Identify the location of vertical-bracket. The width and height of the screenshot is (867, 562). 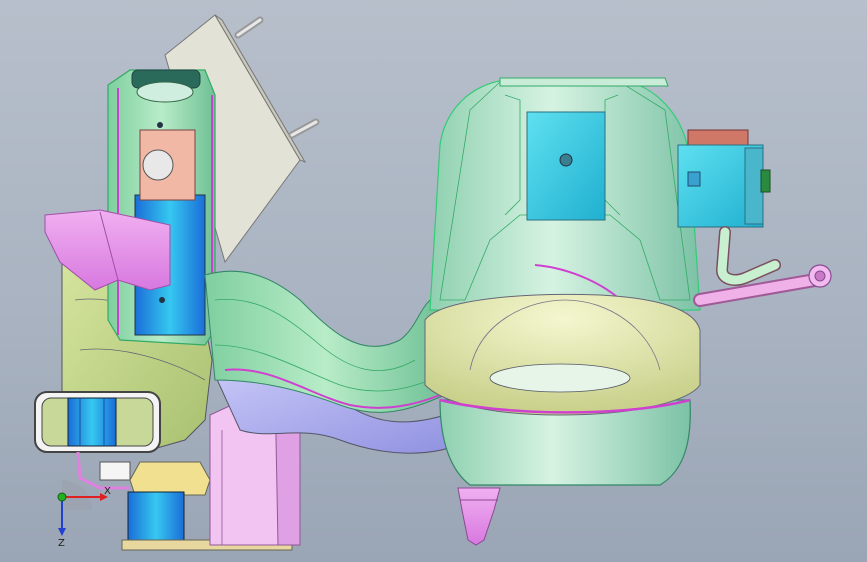
(161, 207).